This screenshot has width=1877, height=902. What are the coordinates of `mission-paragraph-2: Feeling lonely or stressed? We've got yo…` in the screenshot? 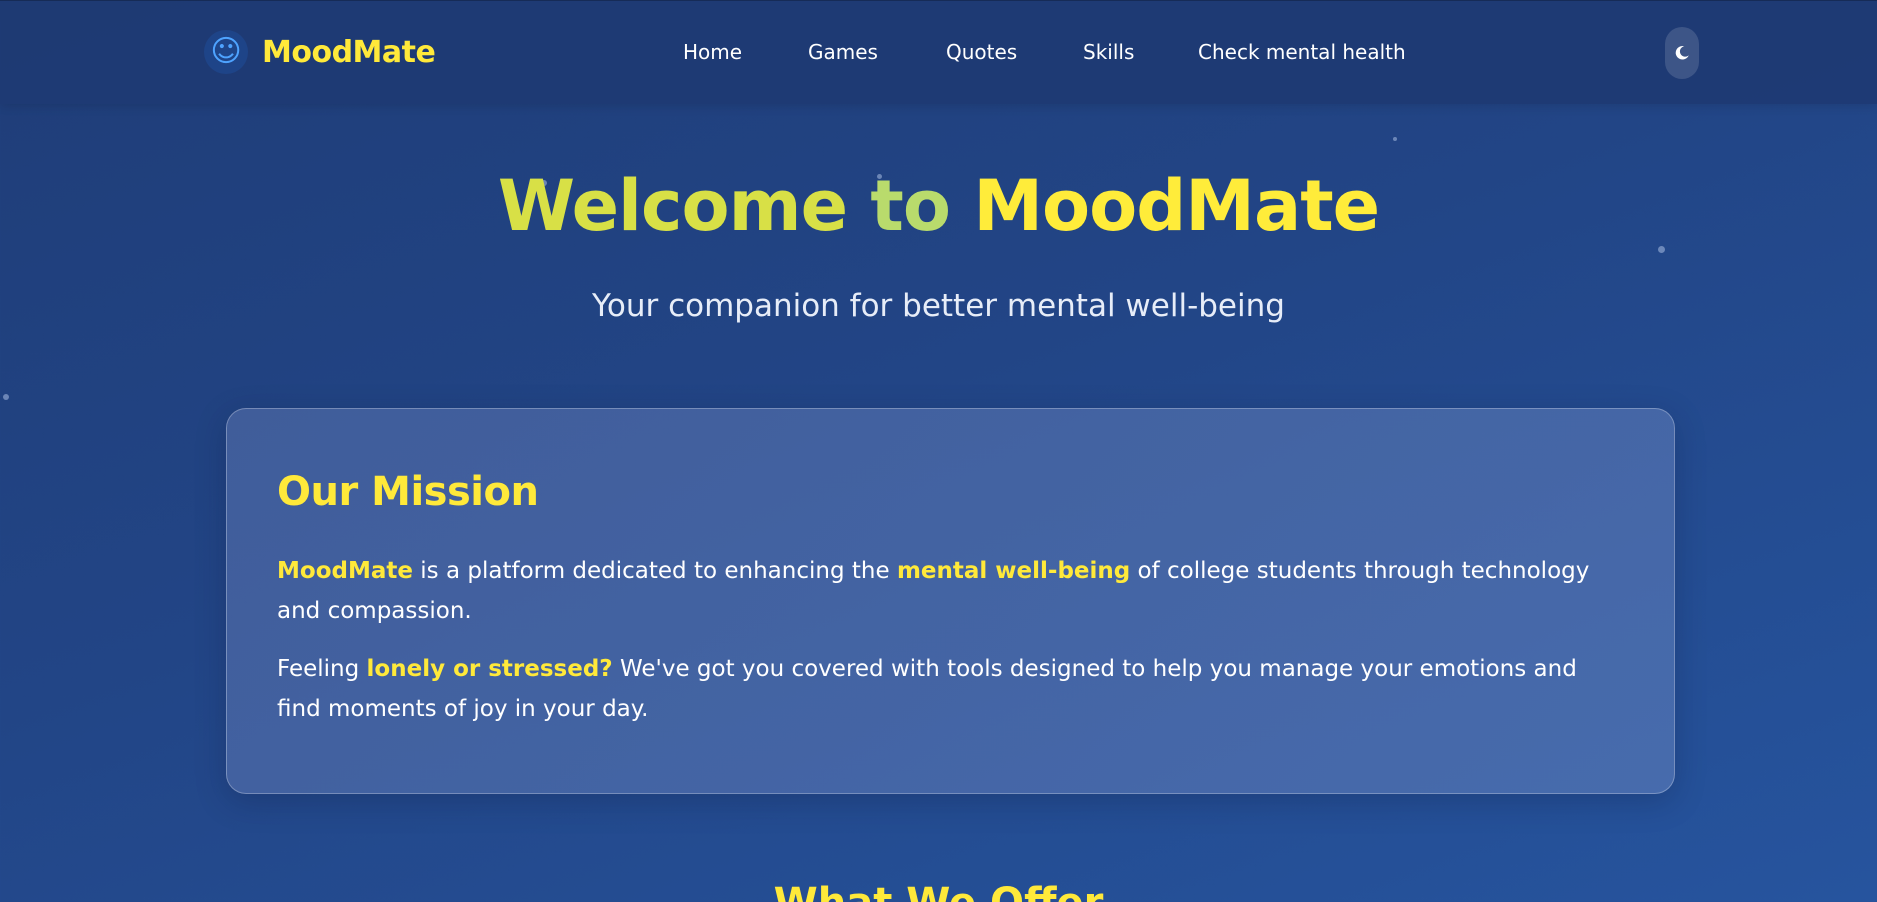 It's located at (947, 689).